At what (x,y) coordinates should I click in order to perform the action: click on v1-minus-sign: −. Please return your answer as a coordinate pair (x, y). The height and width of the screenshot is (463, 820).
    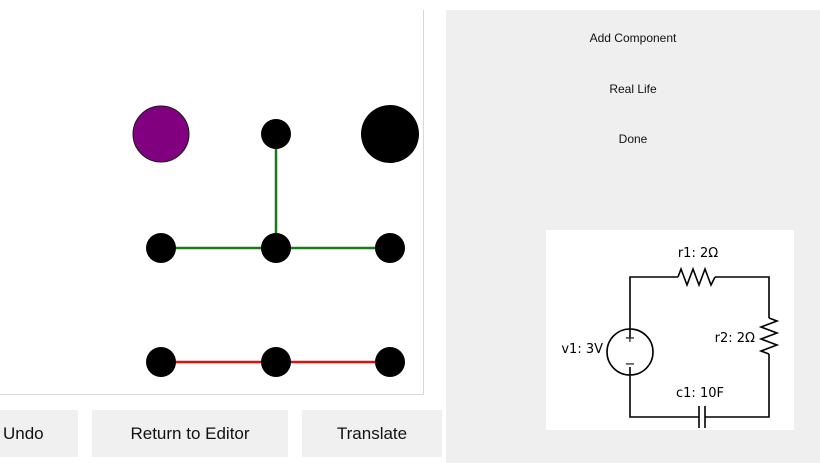
    Looking at the image, I should click on (630, 364).